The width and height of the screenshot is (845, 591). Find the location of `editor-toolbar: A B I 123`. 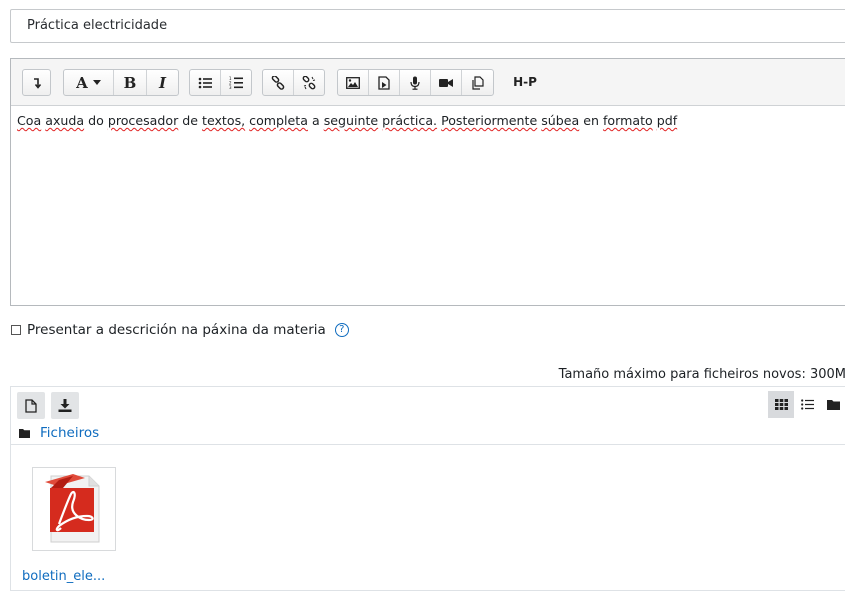

editor-toolbar: A B I 123 is located at coordinates (428, 82).